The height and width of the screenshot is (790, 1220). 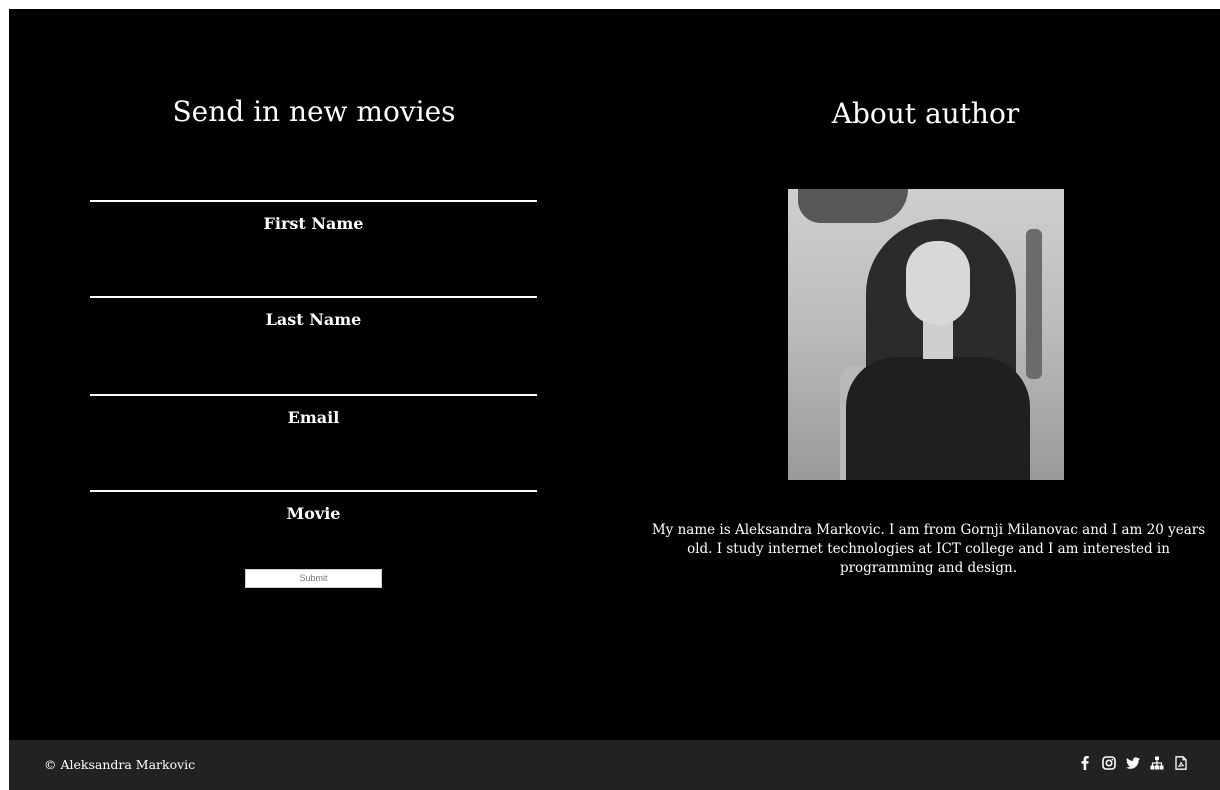 I want to click on first-name-label: First Name, so click(x=313, y=223).